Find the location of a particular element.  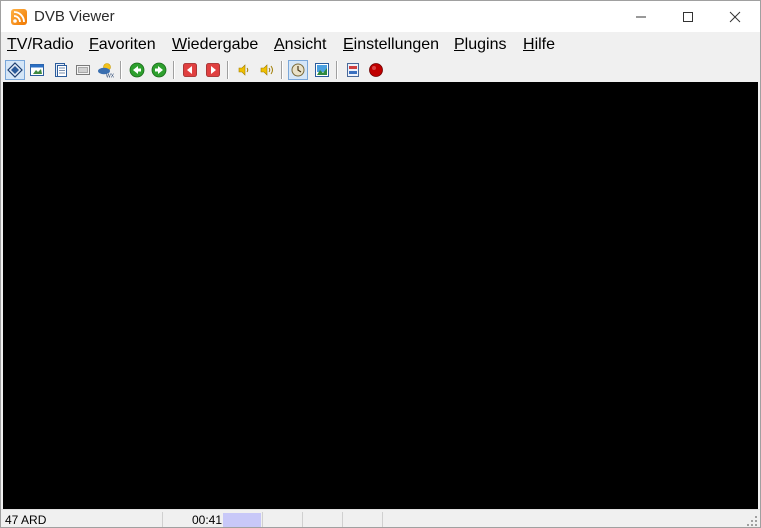

forward-icon is located at coordinates (159, 70).